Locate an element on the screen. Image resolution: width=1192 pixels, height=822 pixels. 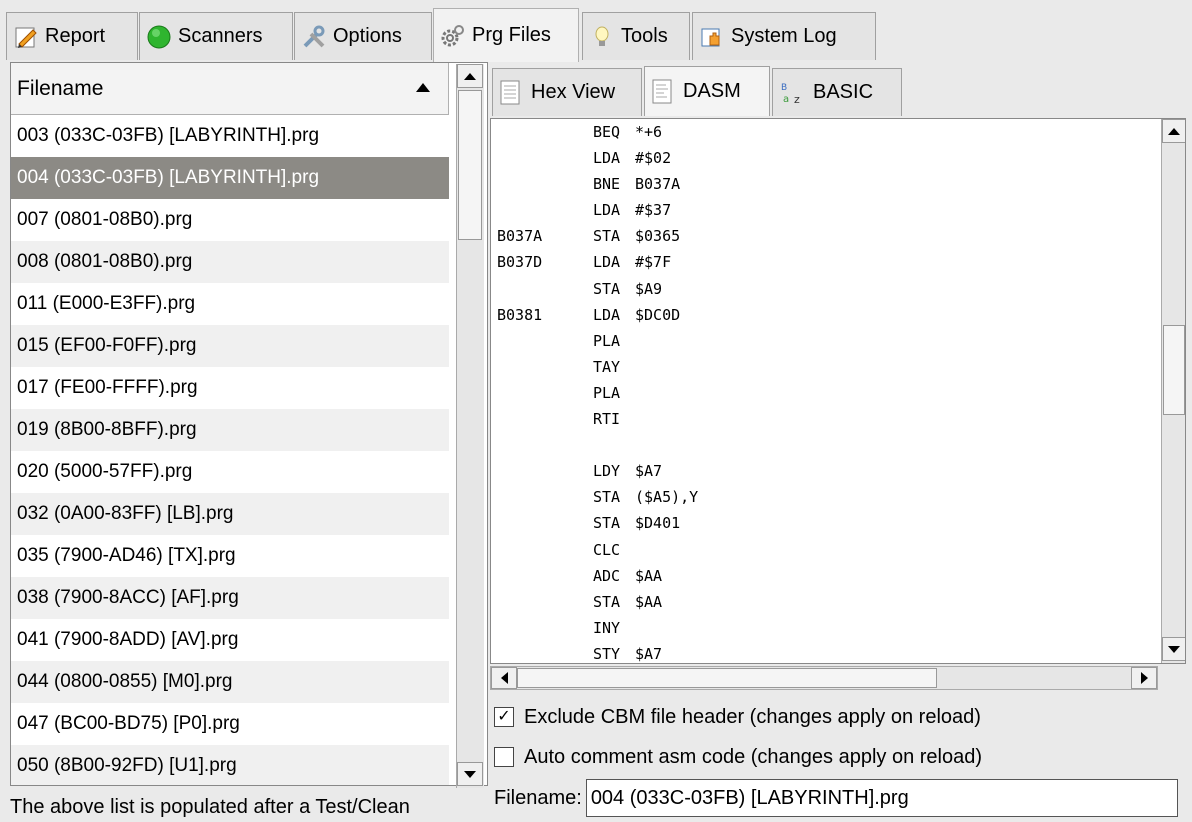
list-item: 041 (7900-8ADD) [AV].prg is located at coordinates (230, 640).